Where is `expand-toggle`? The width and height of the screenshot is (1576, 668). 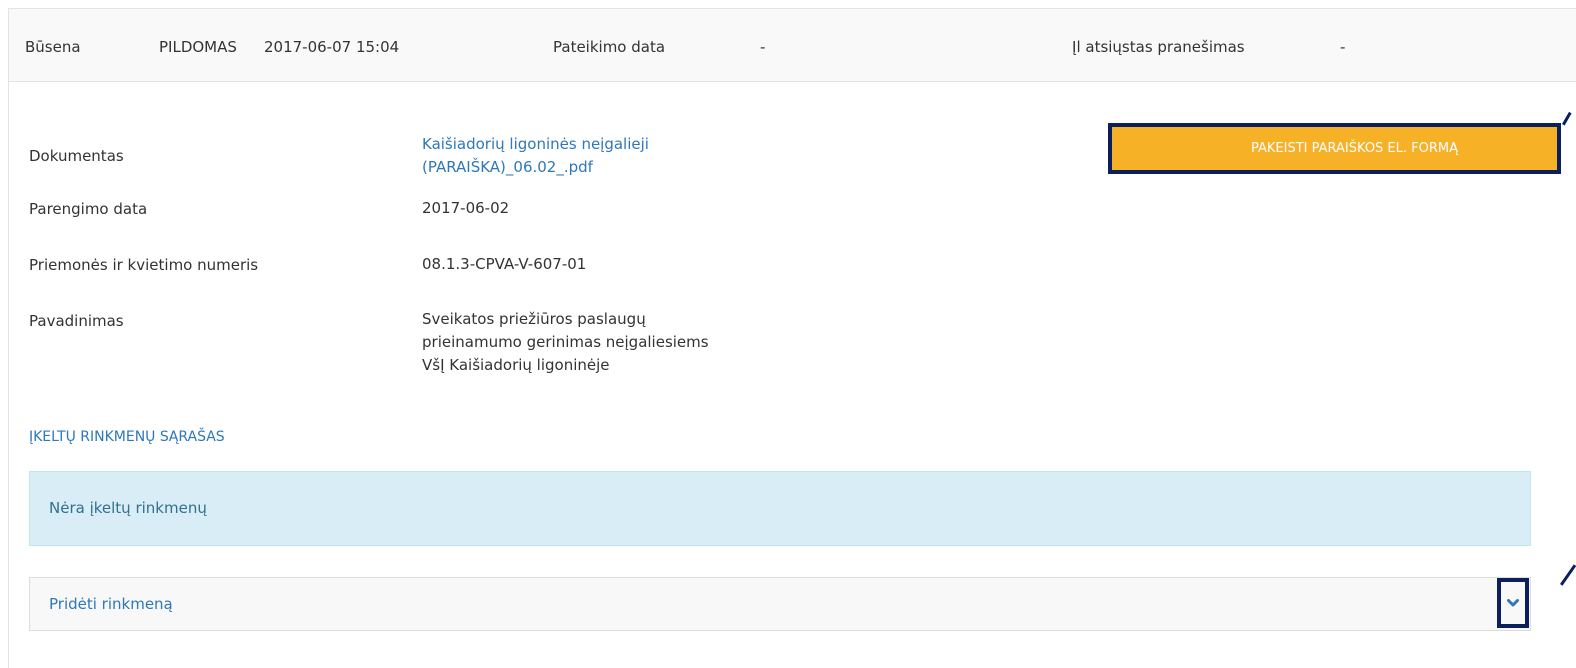
expand-toggle is located at coordinates (1513, 603).